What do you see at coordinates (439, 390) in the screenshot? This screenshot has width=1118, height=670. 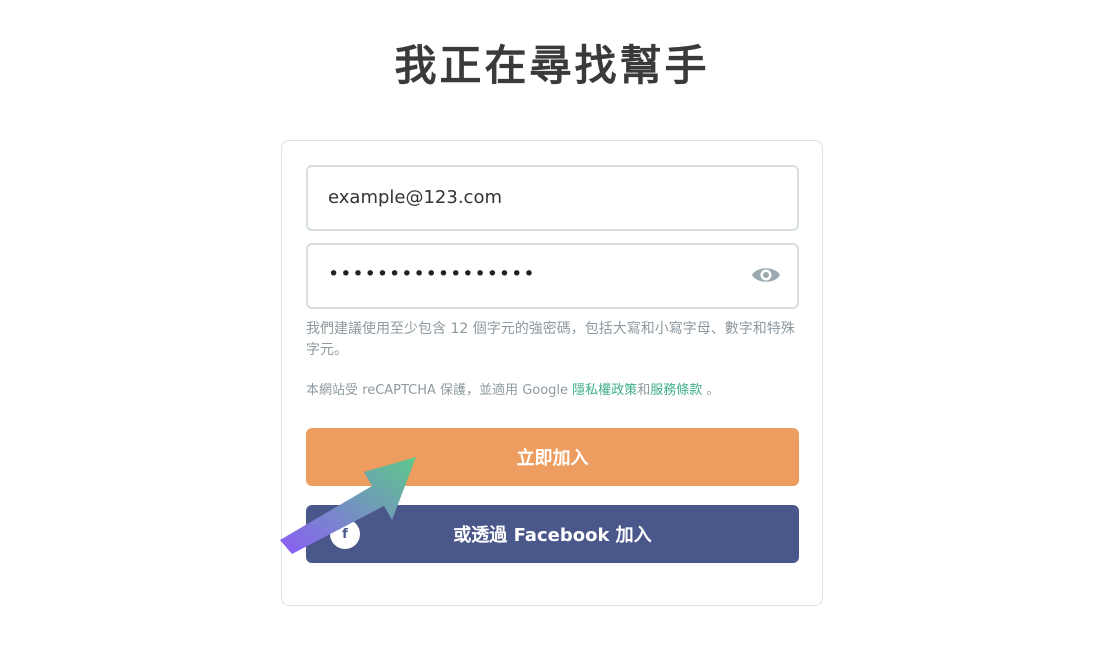 I see `recaptcha-prefix: 本網站受 reCAPTCHA 保護，並適用 Google` at bounding box center [439, 390].